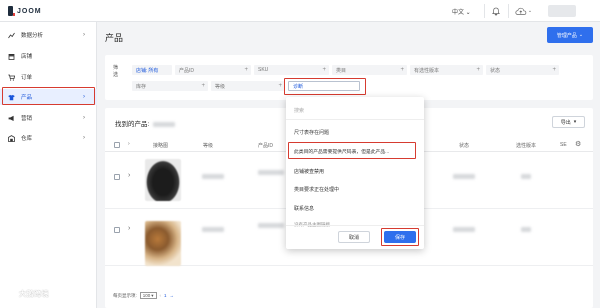 The height and width of the screenshot is (308, 600). Describe the element at coordinates (48, 56) in the screenshot. I see `sidebar-item-store: 店铺` at that location.